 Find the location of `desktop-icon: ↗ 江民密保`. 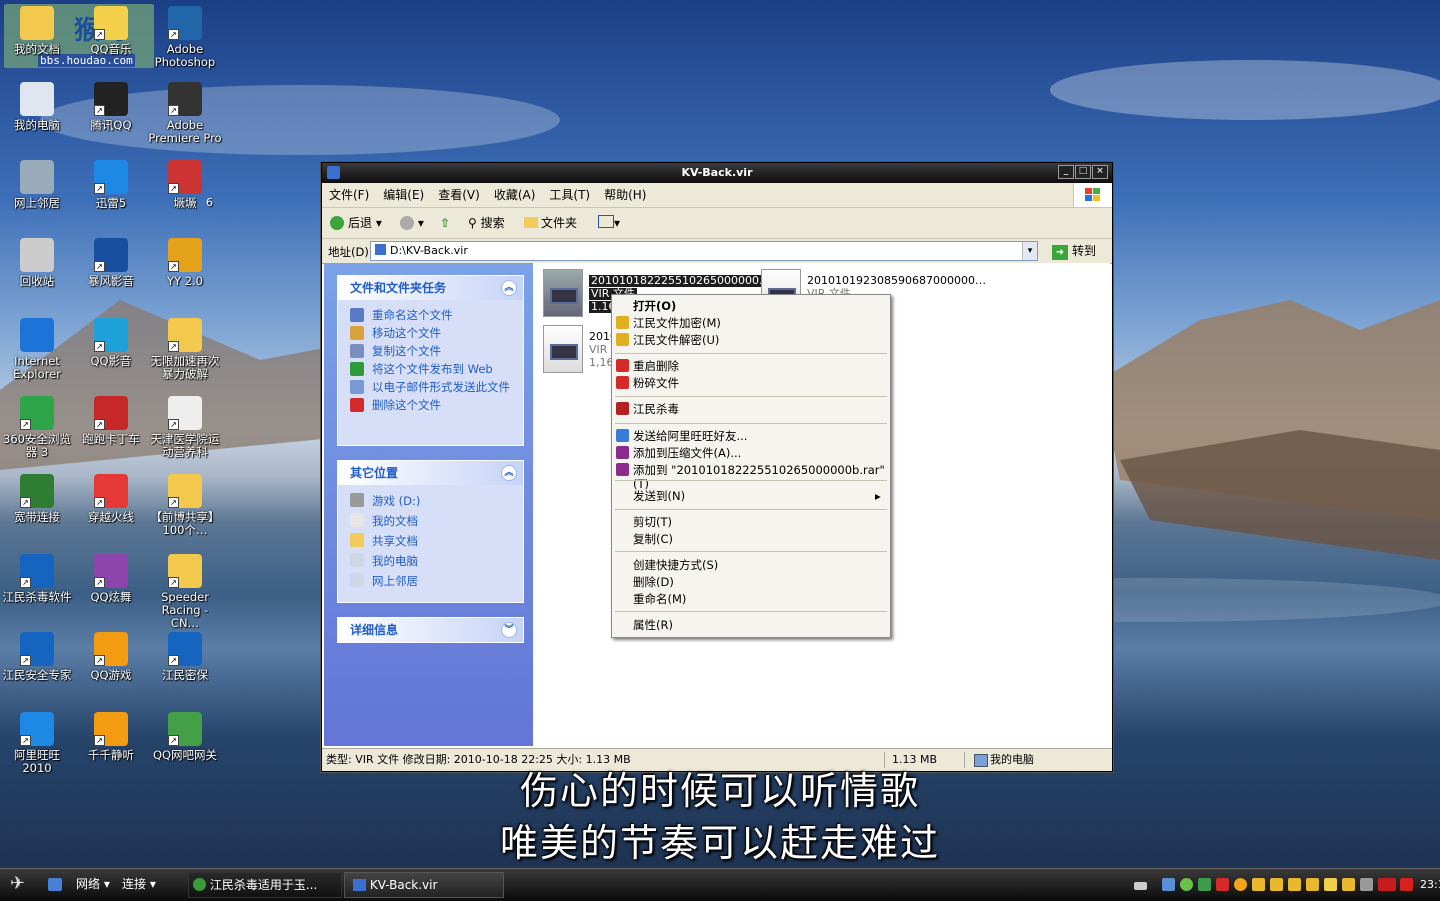

desktop-icon: ↗ 江民密保 is located at coordinates (185, 657).